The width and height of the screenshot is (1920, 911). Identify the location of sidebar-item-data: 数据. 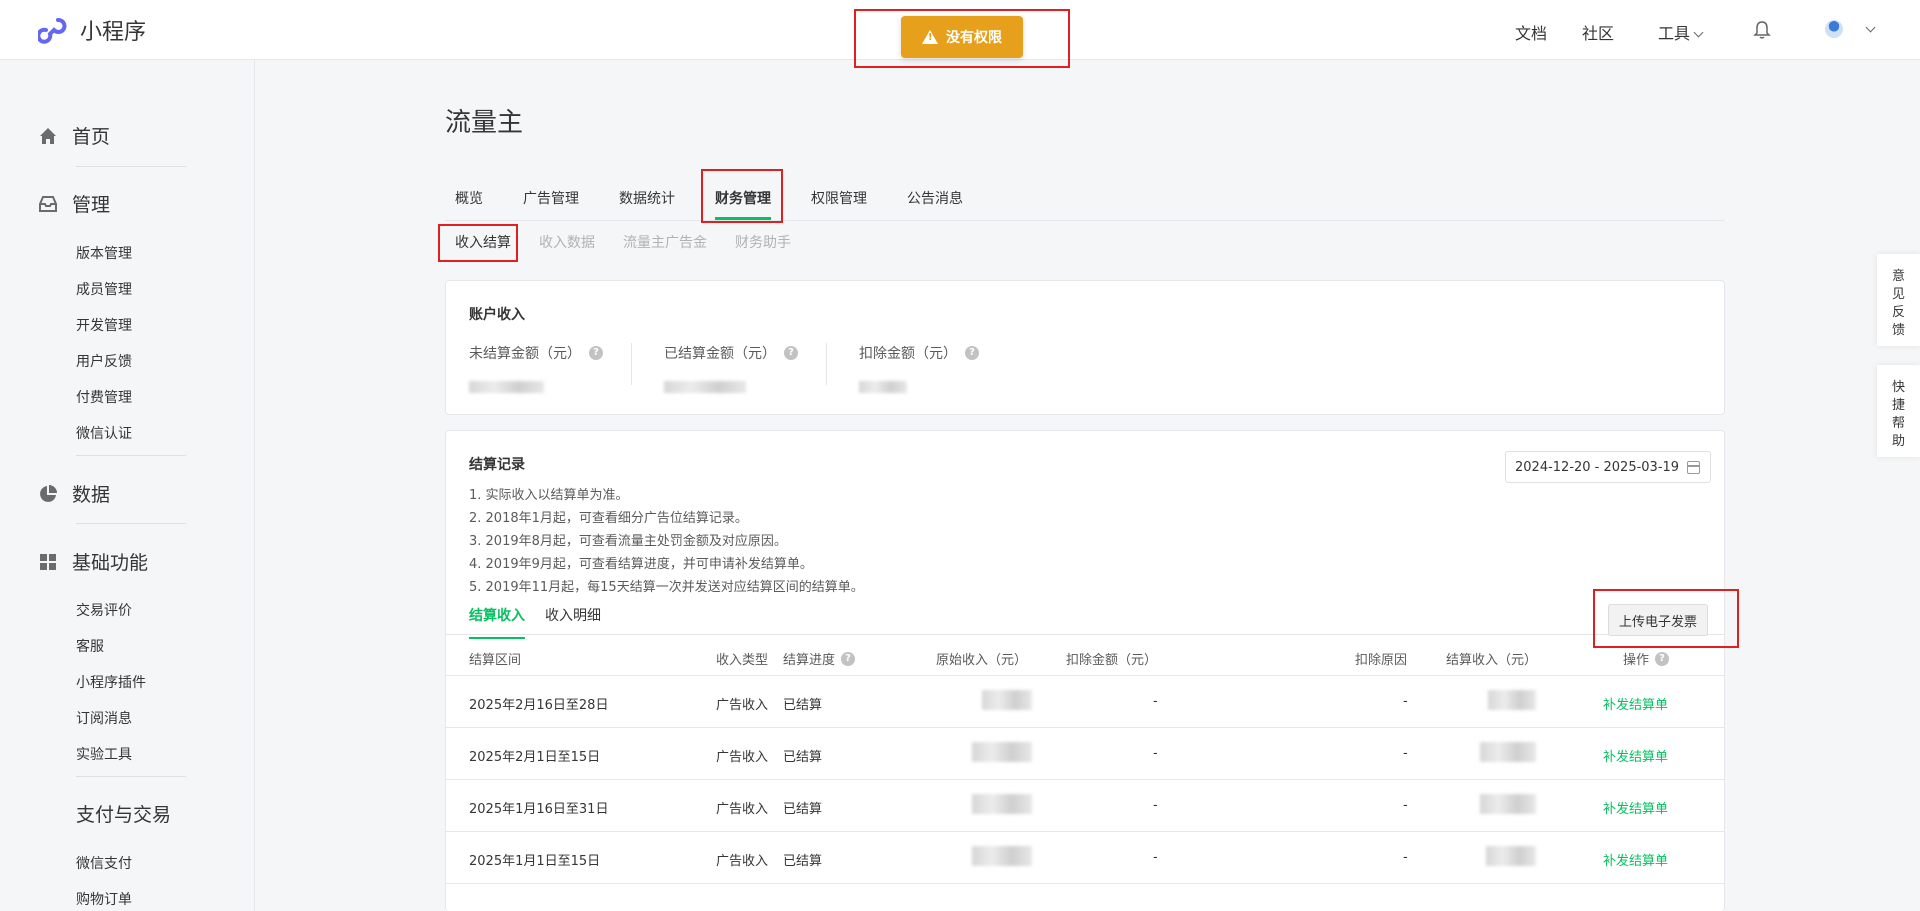
(74, 493).